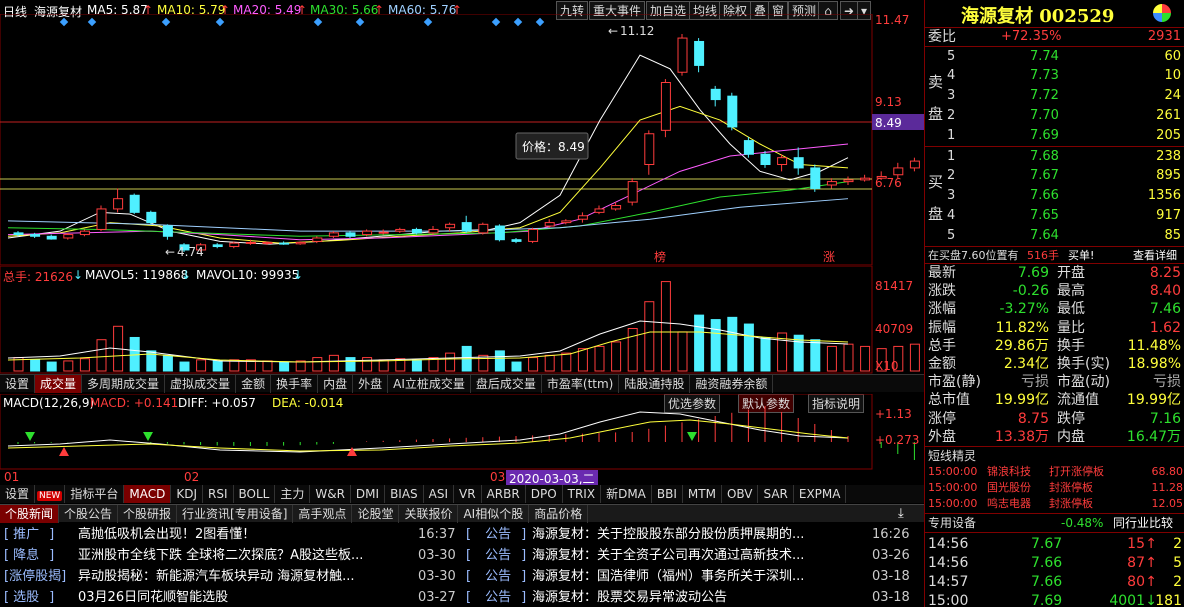 The image size is (1184, 607). What do you see at coordinates (462, 320) in the screenshot?
I see `volume-chart: 81417 40709 X10` at bounding box center [462, 320].